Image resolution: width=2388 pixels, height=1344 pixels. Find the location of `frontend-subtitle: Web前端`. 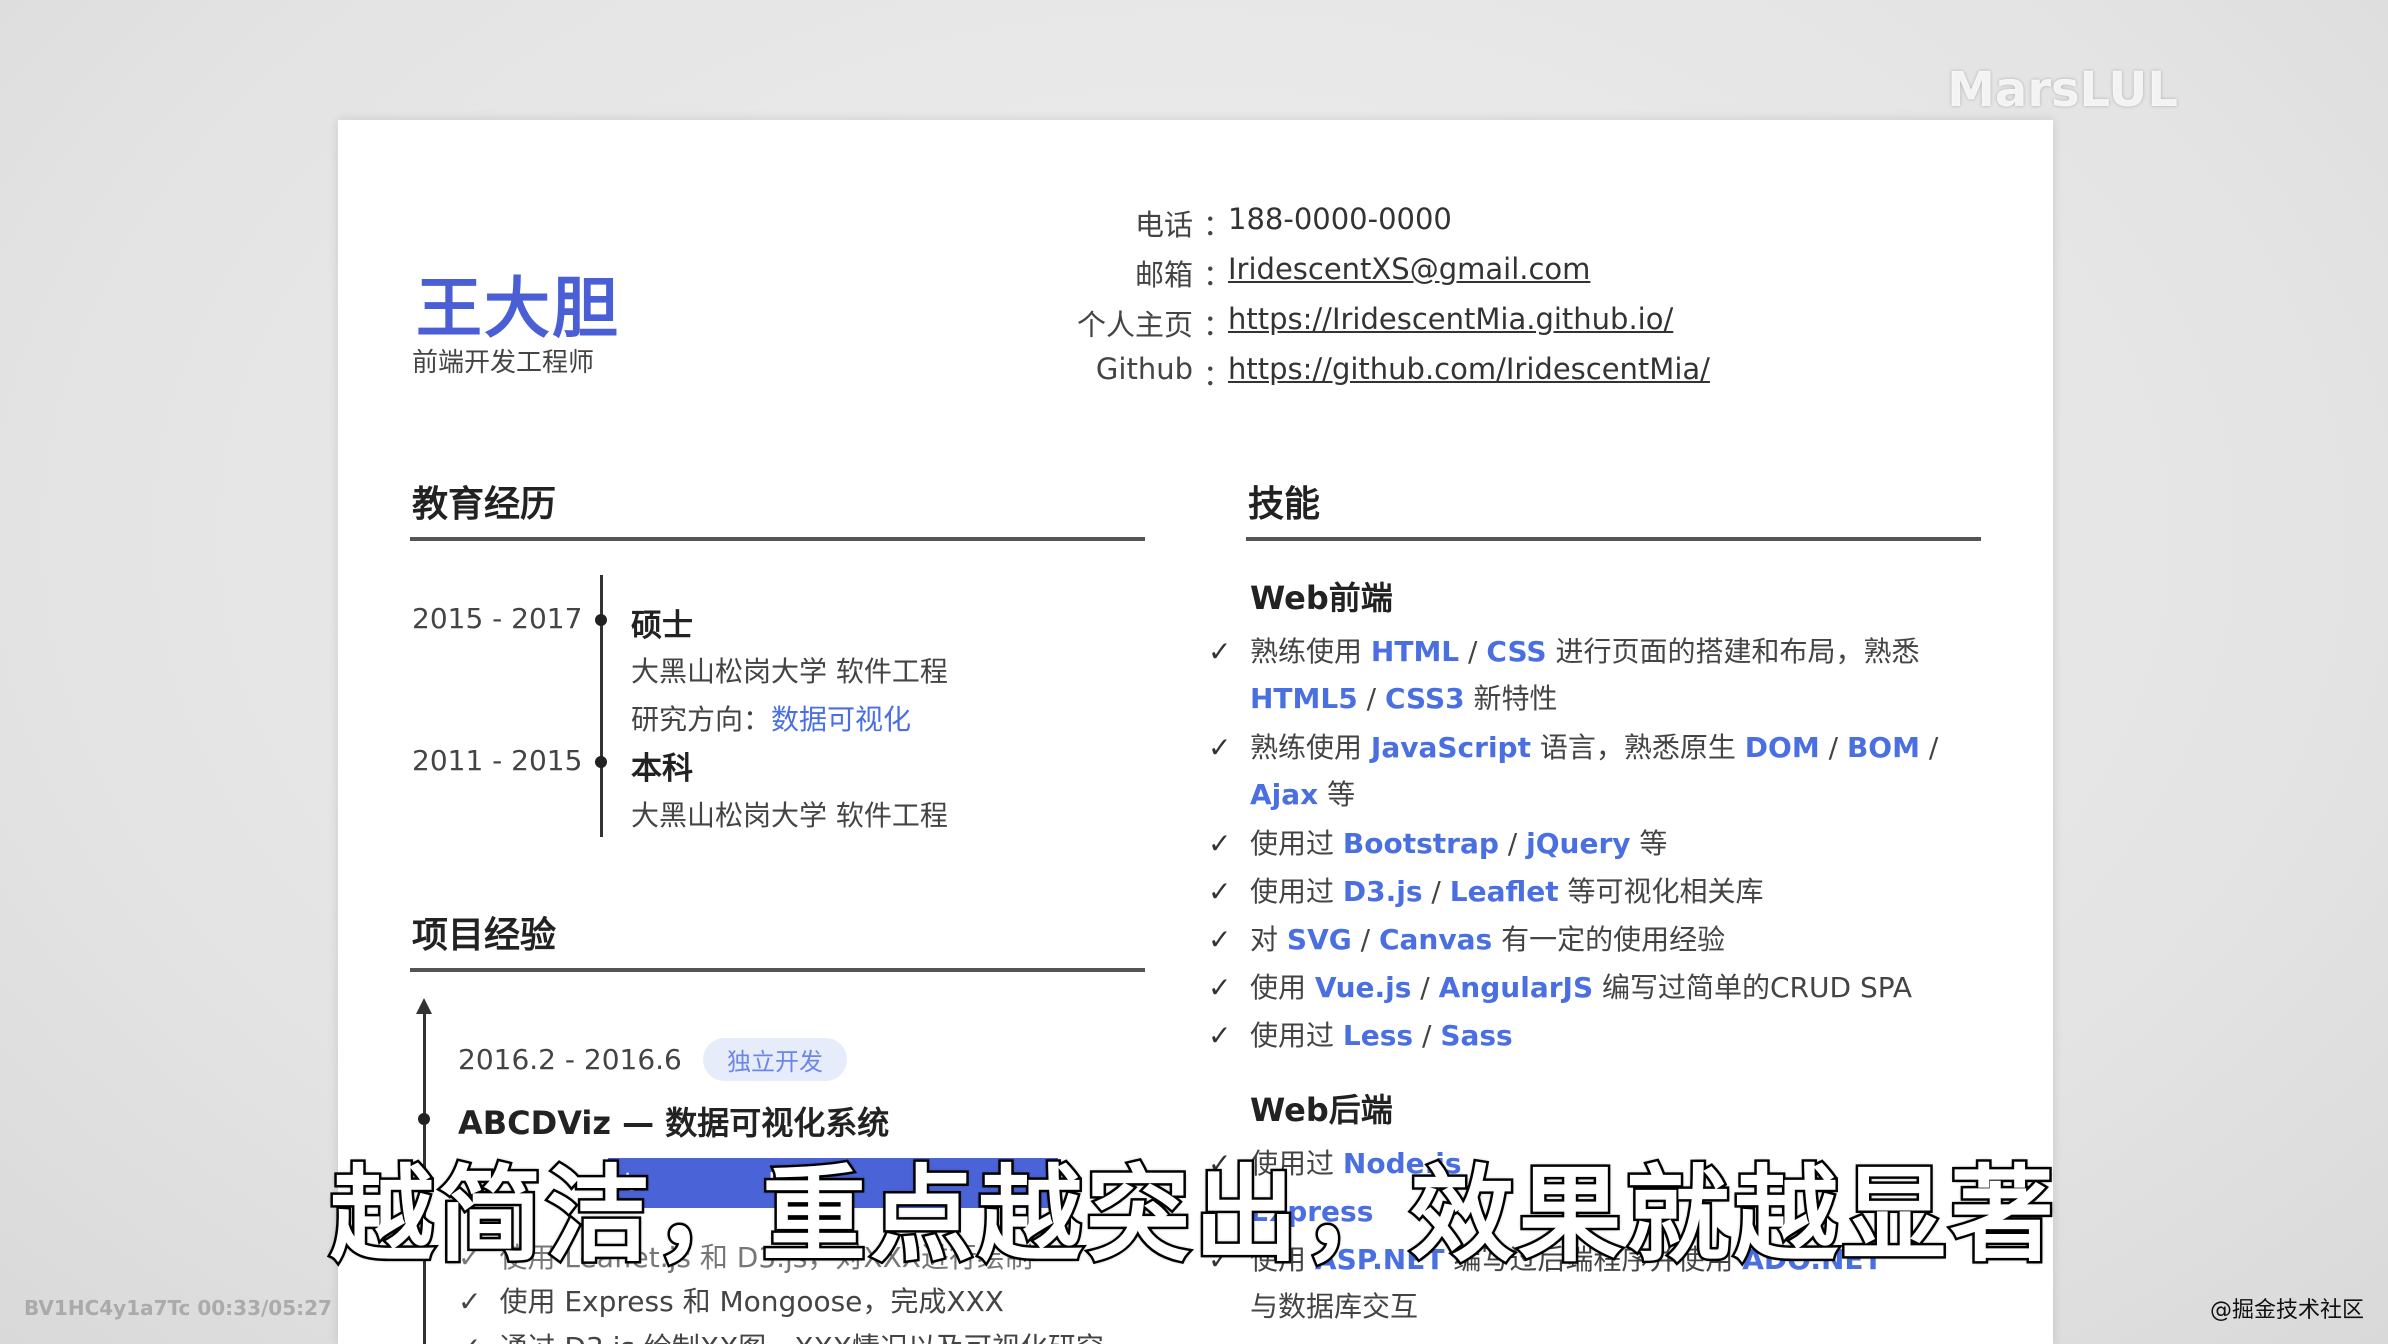

frontend-subtitle: Web前端 is located at coordinates (1321, 598).